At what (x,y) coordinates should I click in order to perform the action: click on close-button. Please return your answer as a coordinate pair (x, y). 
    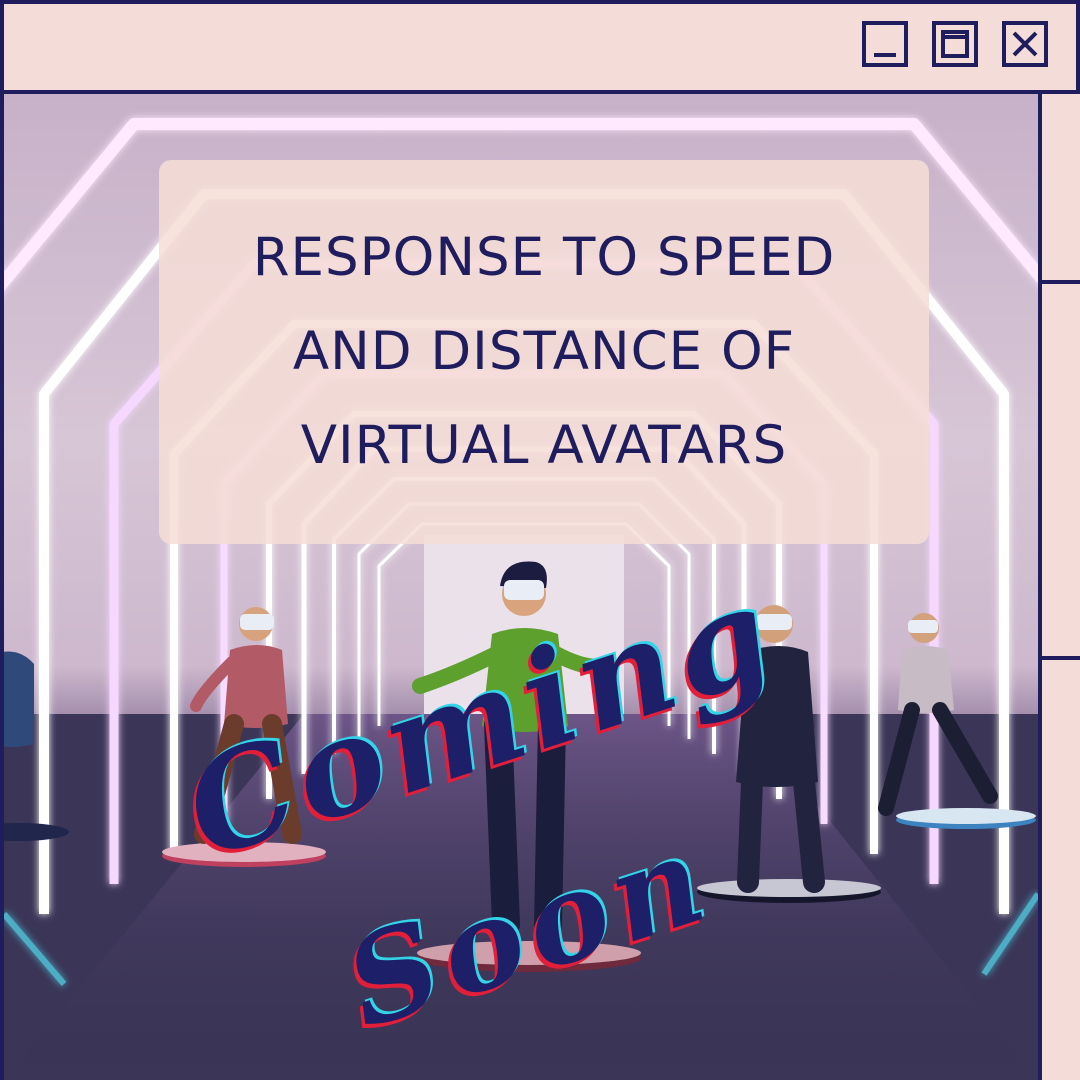
    Looking at the image, I should click on (1025, 44).